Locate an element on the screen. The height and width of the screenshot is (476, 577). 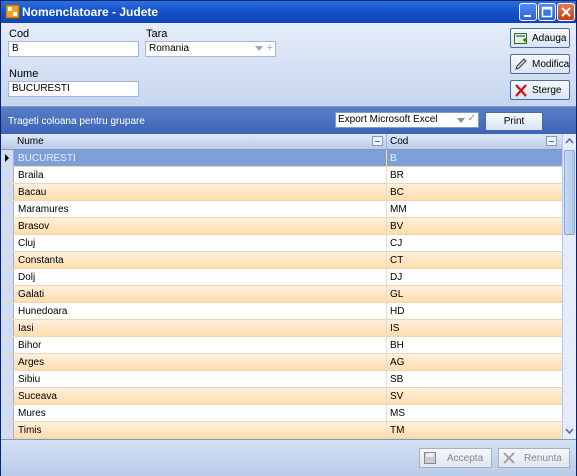
cell-nume: Mures is located at coordinates (32, 413).